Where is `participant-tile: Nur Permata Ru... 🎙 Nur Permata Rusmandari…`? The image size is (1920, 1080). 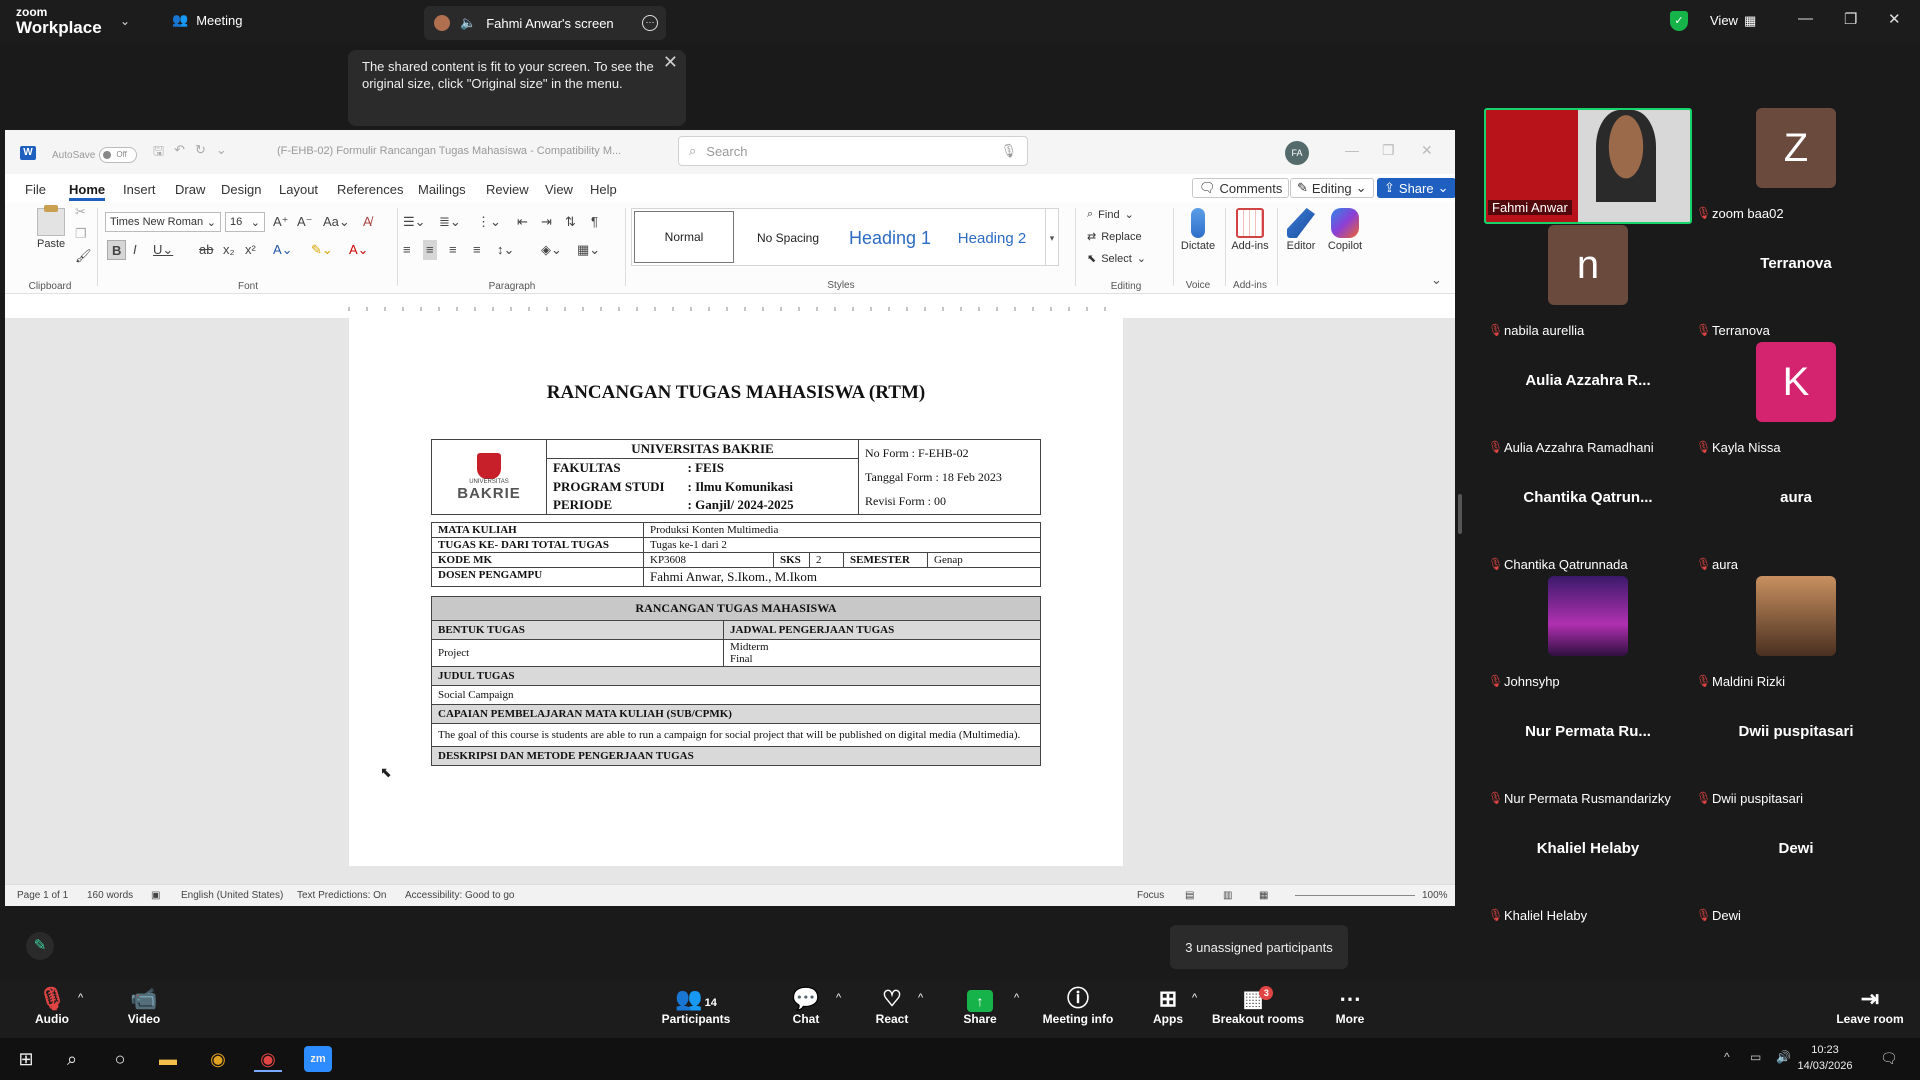 participant-tile: Nur Permata Ru... 🎙 Nur Permata Rusmandari… is located at coordinates (1588, 750).